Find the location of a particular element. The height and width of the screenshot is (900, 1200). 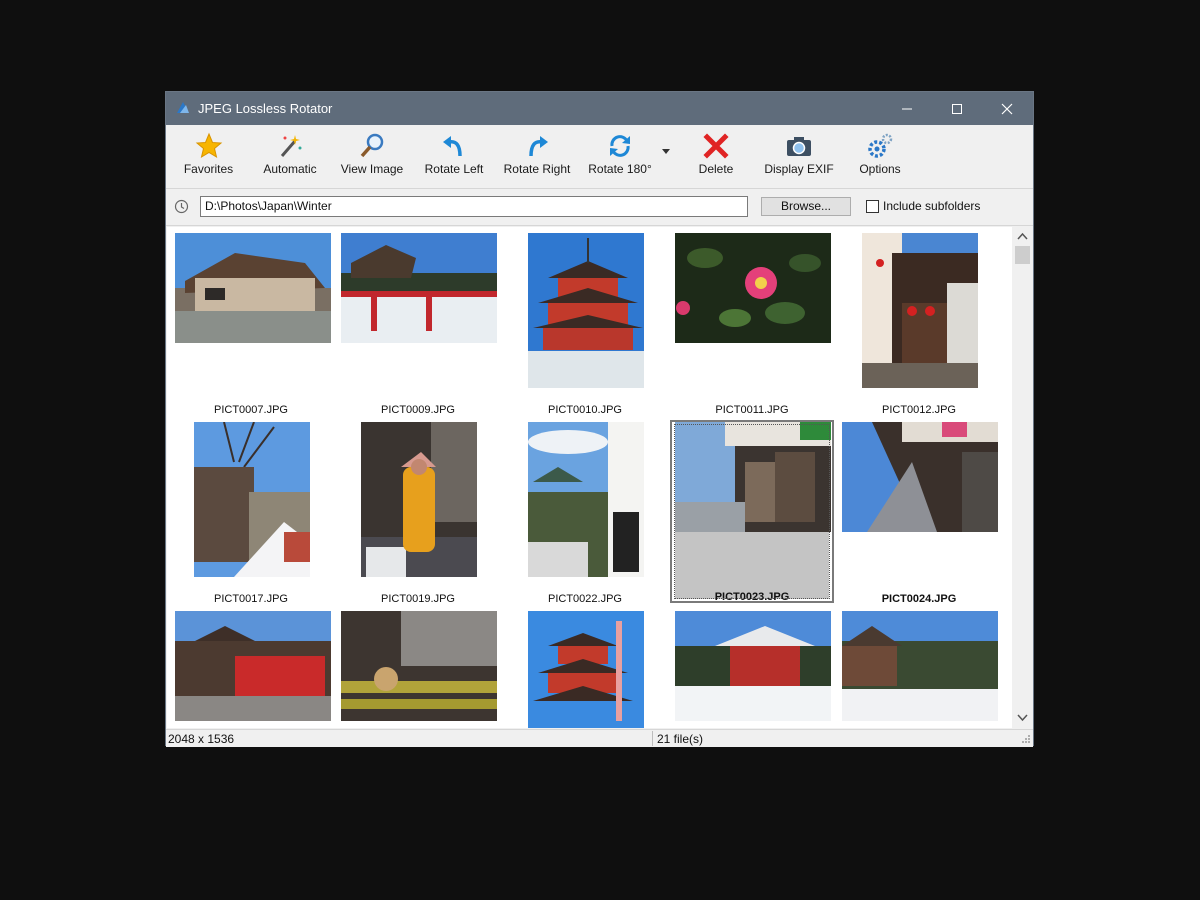

window-title: JPEG Lossless Rotator is located at coordinates (265, 108).